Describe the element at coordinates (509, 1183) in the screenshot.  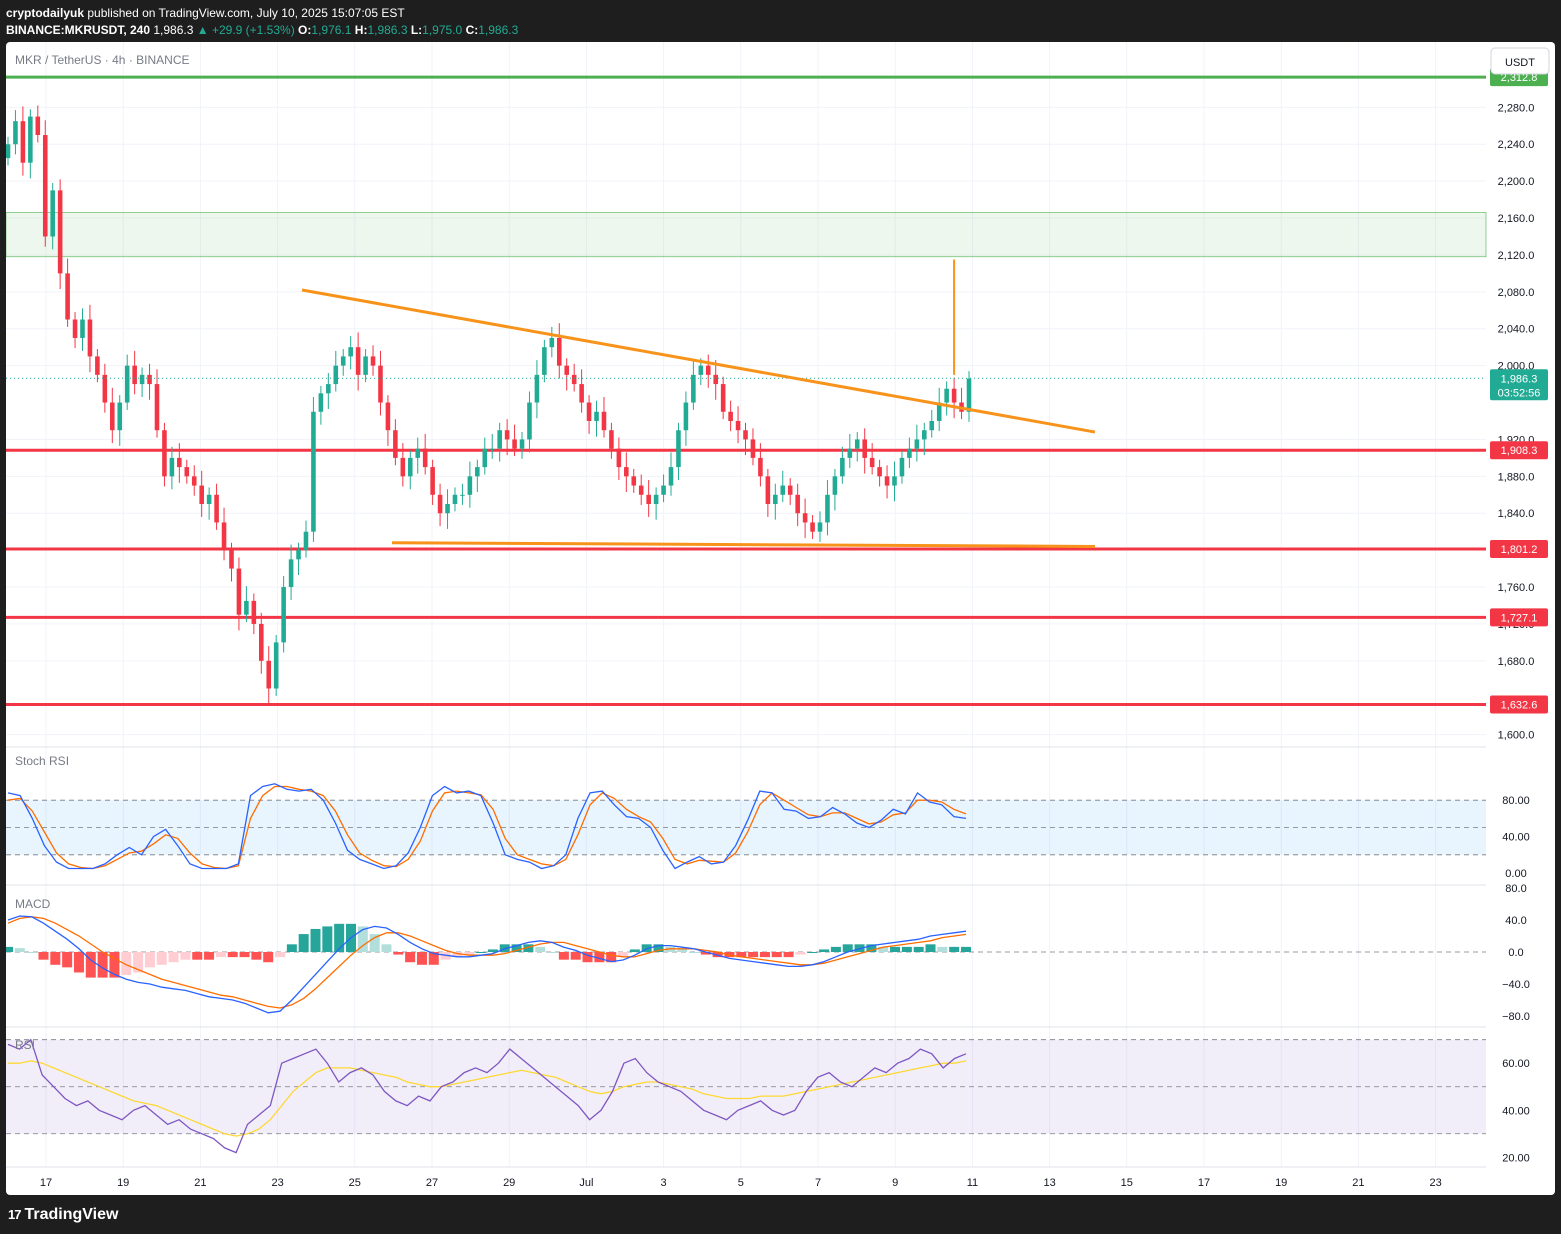
I see `time-tick-label: 29` at that location.